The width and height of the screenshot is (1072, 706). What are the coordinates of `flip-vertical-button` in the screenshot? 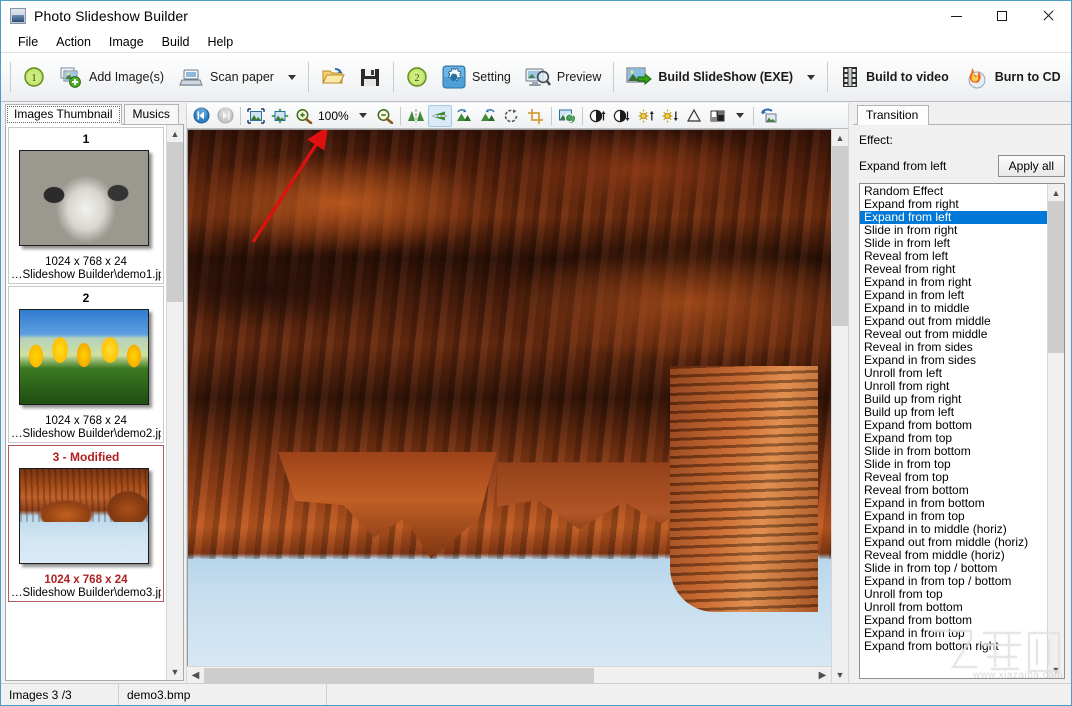 It's located at (439, 115).